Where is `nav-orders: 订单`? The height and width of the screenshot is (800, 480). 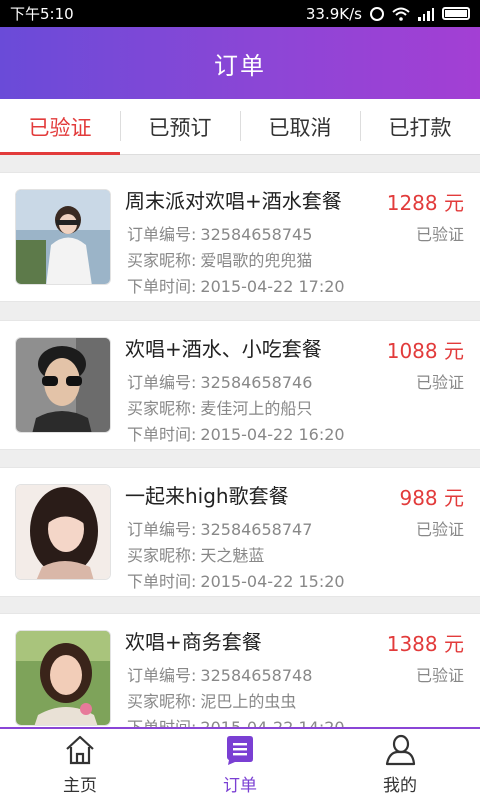
nav-orders: 订单 is located at coordinates (240, 764).